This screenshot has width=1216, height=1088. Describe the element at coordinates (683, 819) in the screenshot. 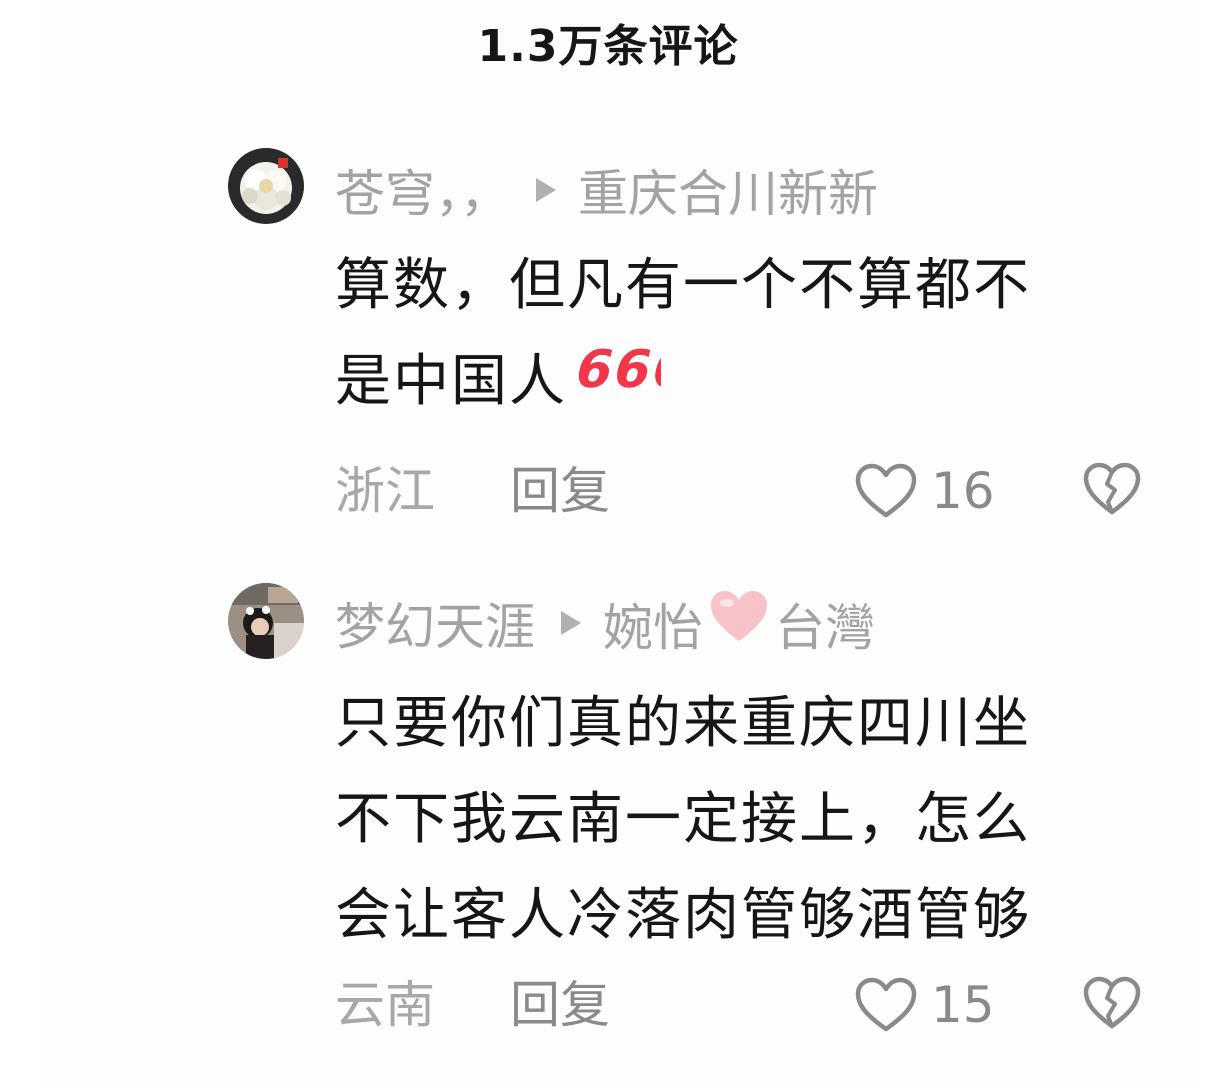

I see `comment-line: 不下我云南一定接上，怎么` at that location.